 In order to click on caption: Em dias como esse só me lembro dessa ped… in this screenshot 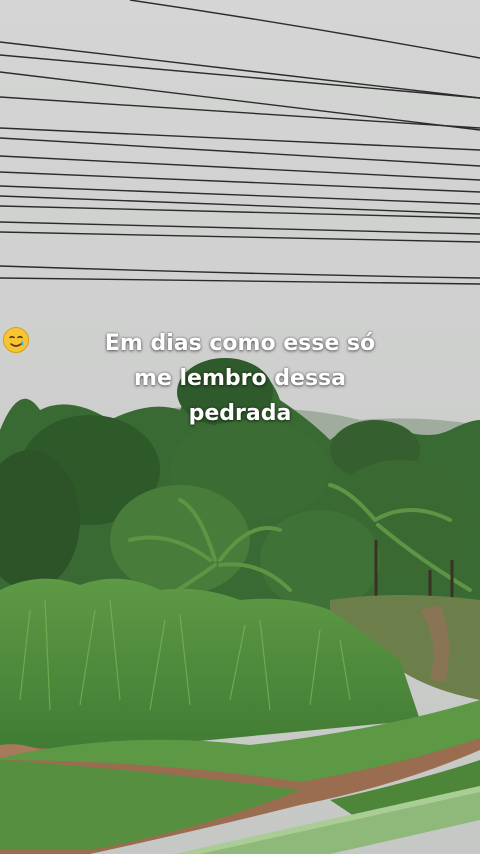, I will do `click(240, 378)`.